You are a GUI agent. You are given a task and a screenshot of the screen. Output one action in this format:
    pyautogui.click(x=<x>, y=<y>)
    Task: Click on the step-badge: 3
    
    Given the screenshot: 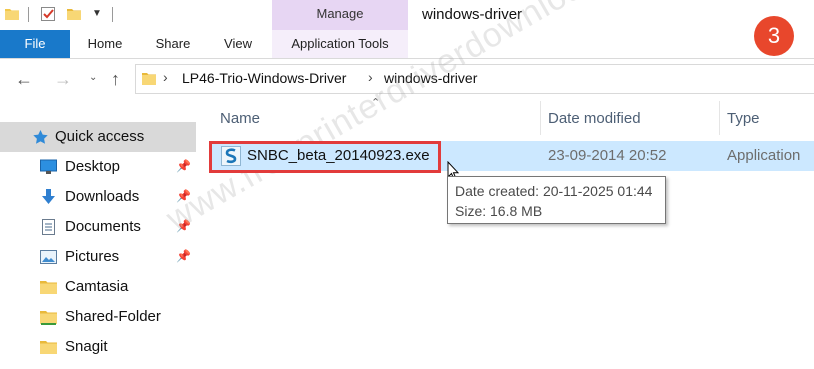 What is the action you would take?
    pyautogui.click(x=774, y=36)
    